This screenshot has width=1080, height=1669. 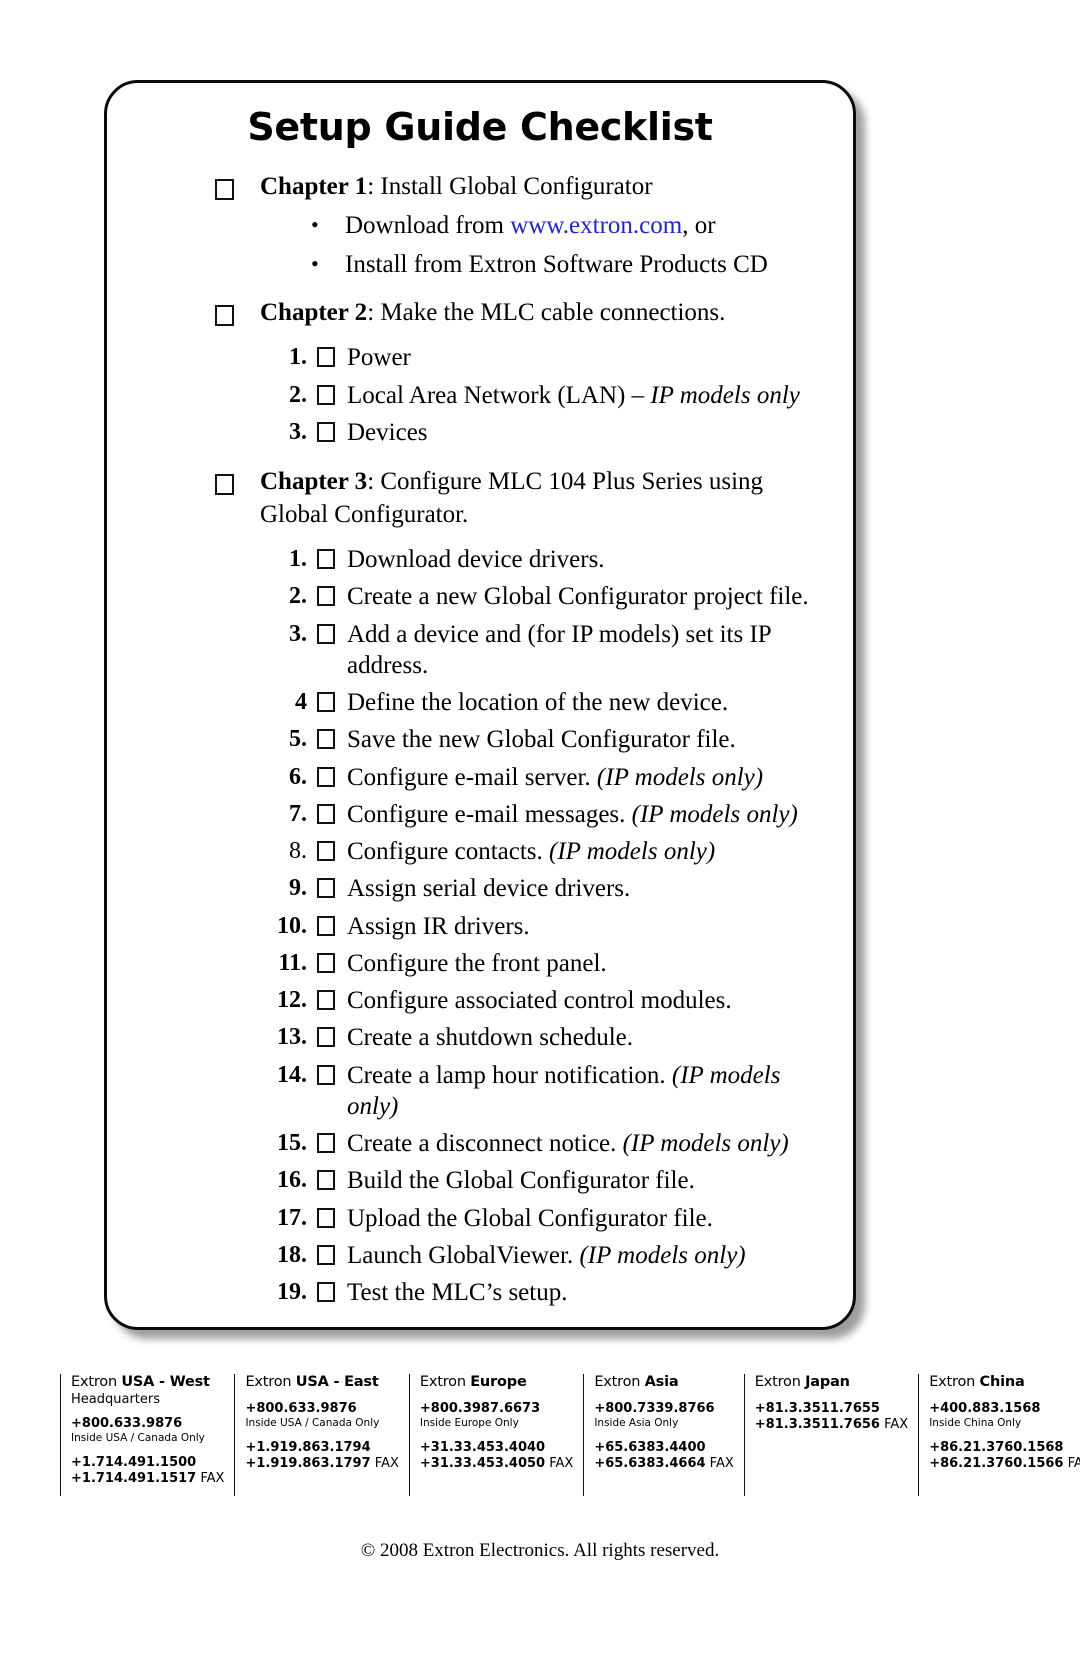 What do you see at coordinates (985, 1408) in the screenshot?
I see `contact-phone: +400.883.1568` at bounding box center [985, 1408].